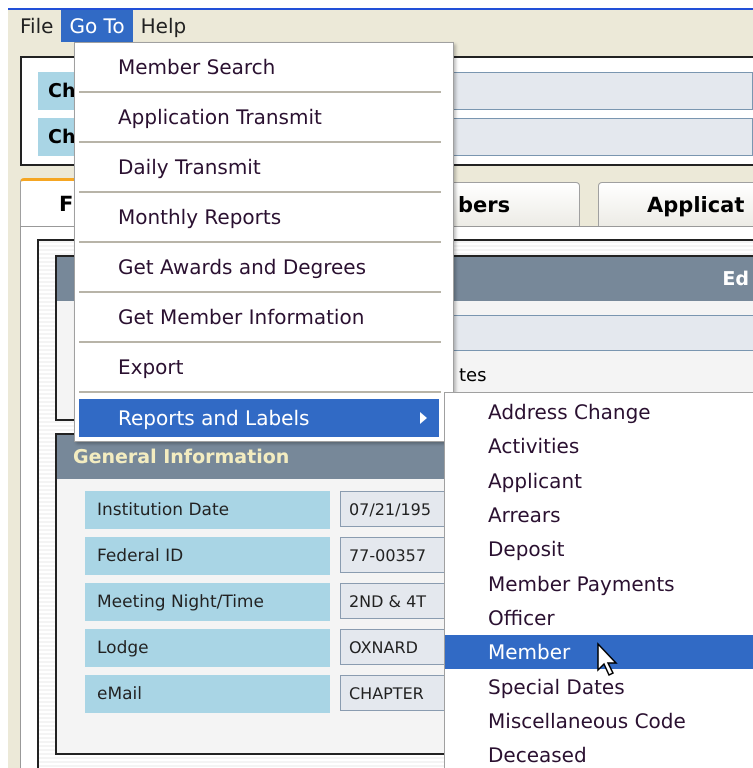  Describe the element at coordinates (599, 549) in the screenshot. I see `menu-item: Deposit` at that location.